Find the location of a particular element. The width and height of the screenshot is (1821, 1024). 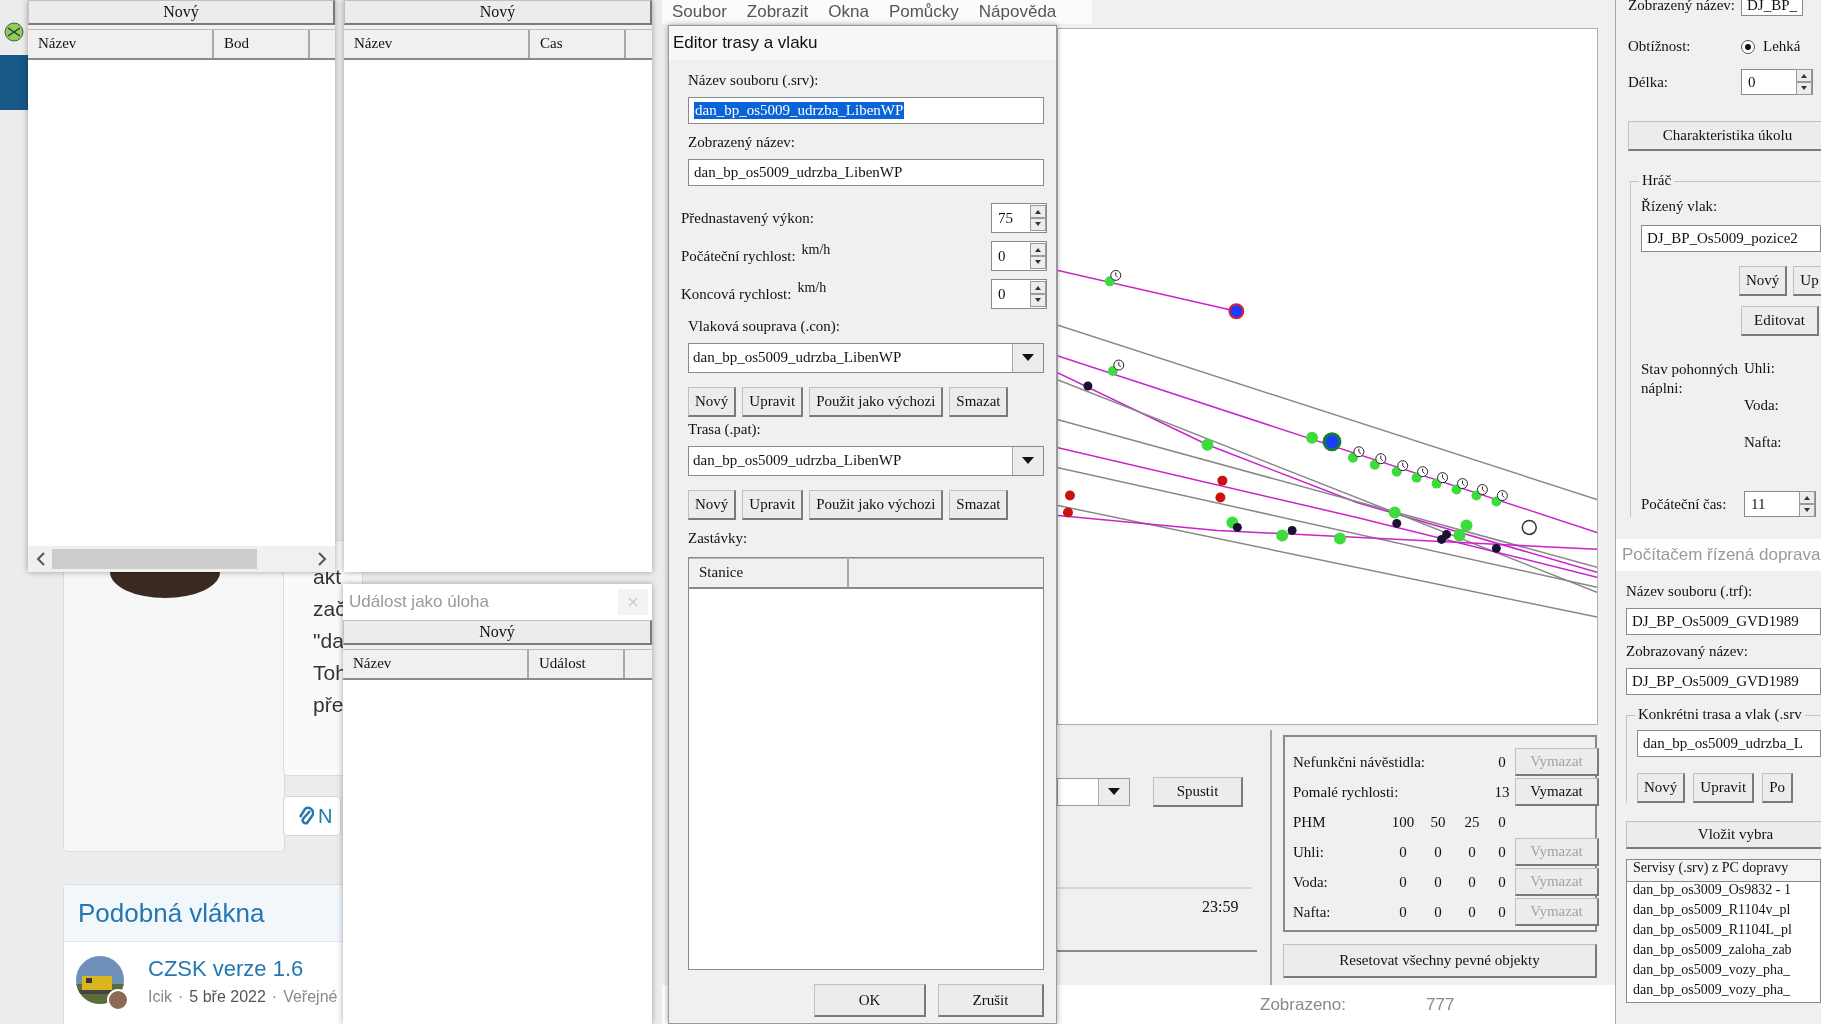

menu-item: Zobrazit is located at coordinates (777, 12).